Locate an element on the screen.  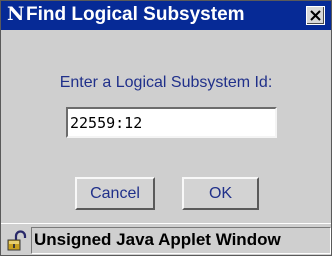
netscape-n-icon: N is located at coordinates (16, 14).